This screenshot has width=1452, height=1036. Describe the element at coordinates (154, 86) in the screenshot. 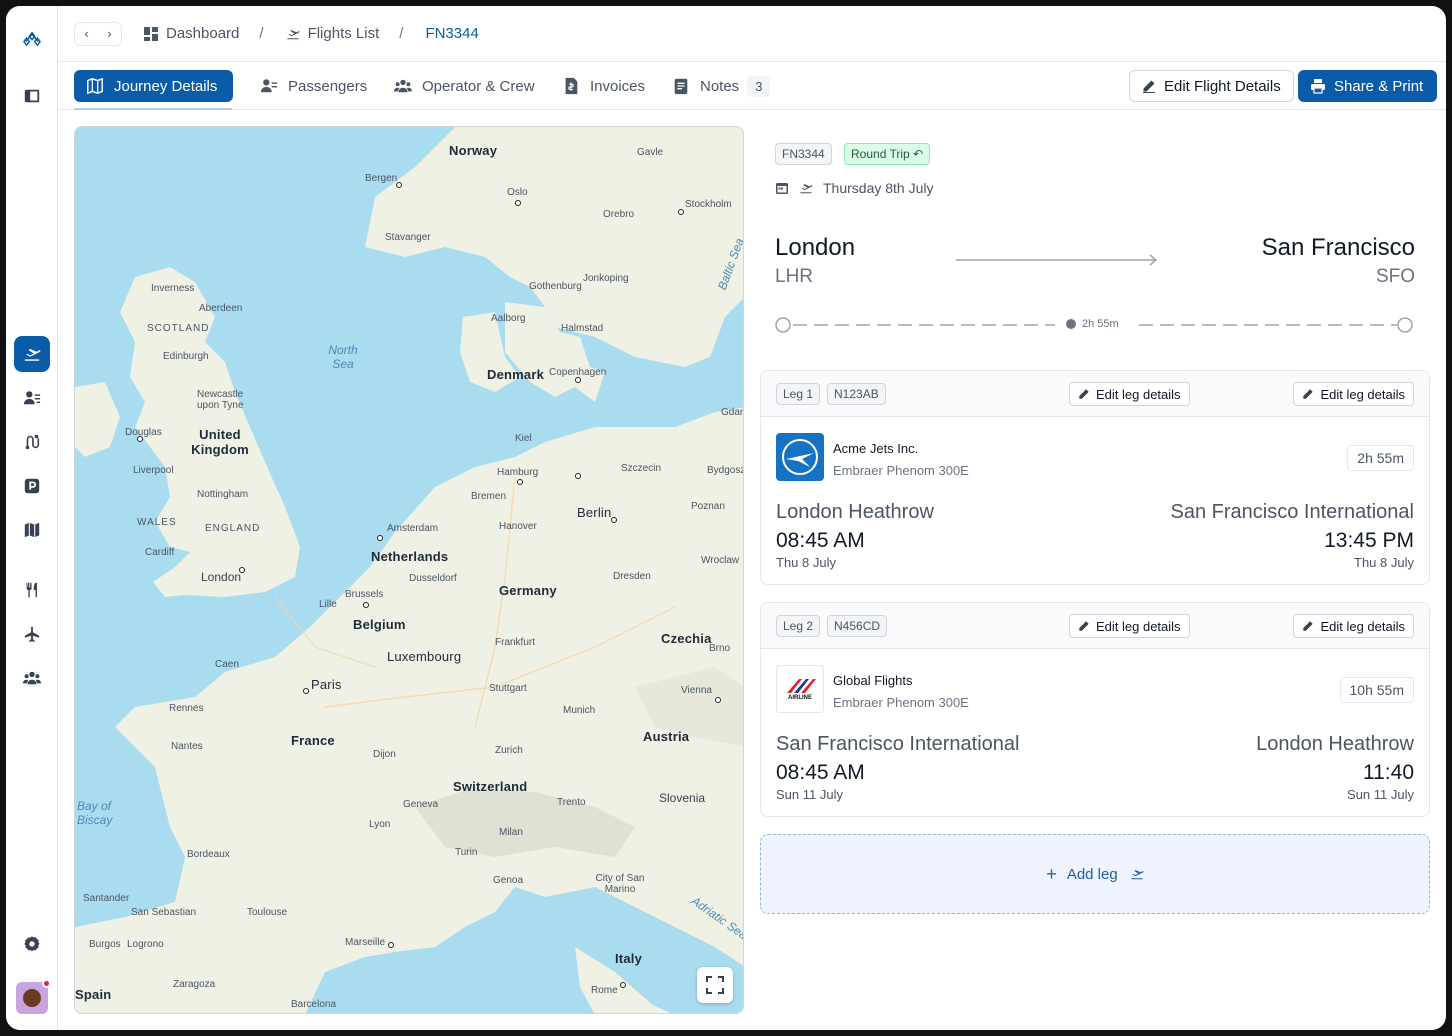

I see `tab-journey-details: Journey Details` at that location.